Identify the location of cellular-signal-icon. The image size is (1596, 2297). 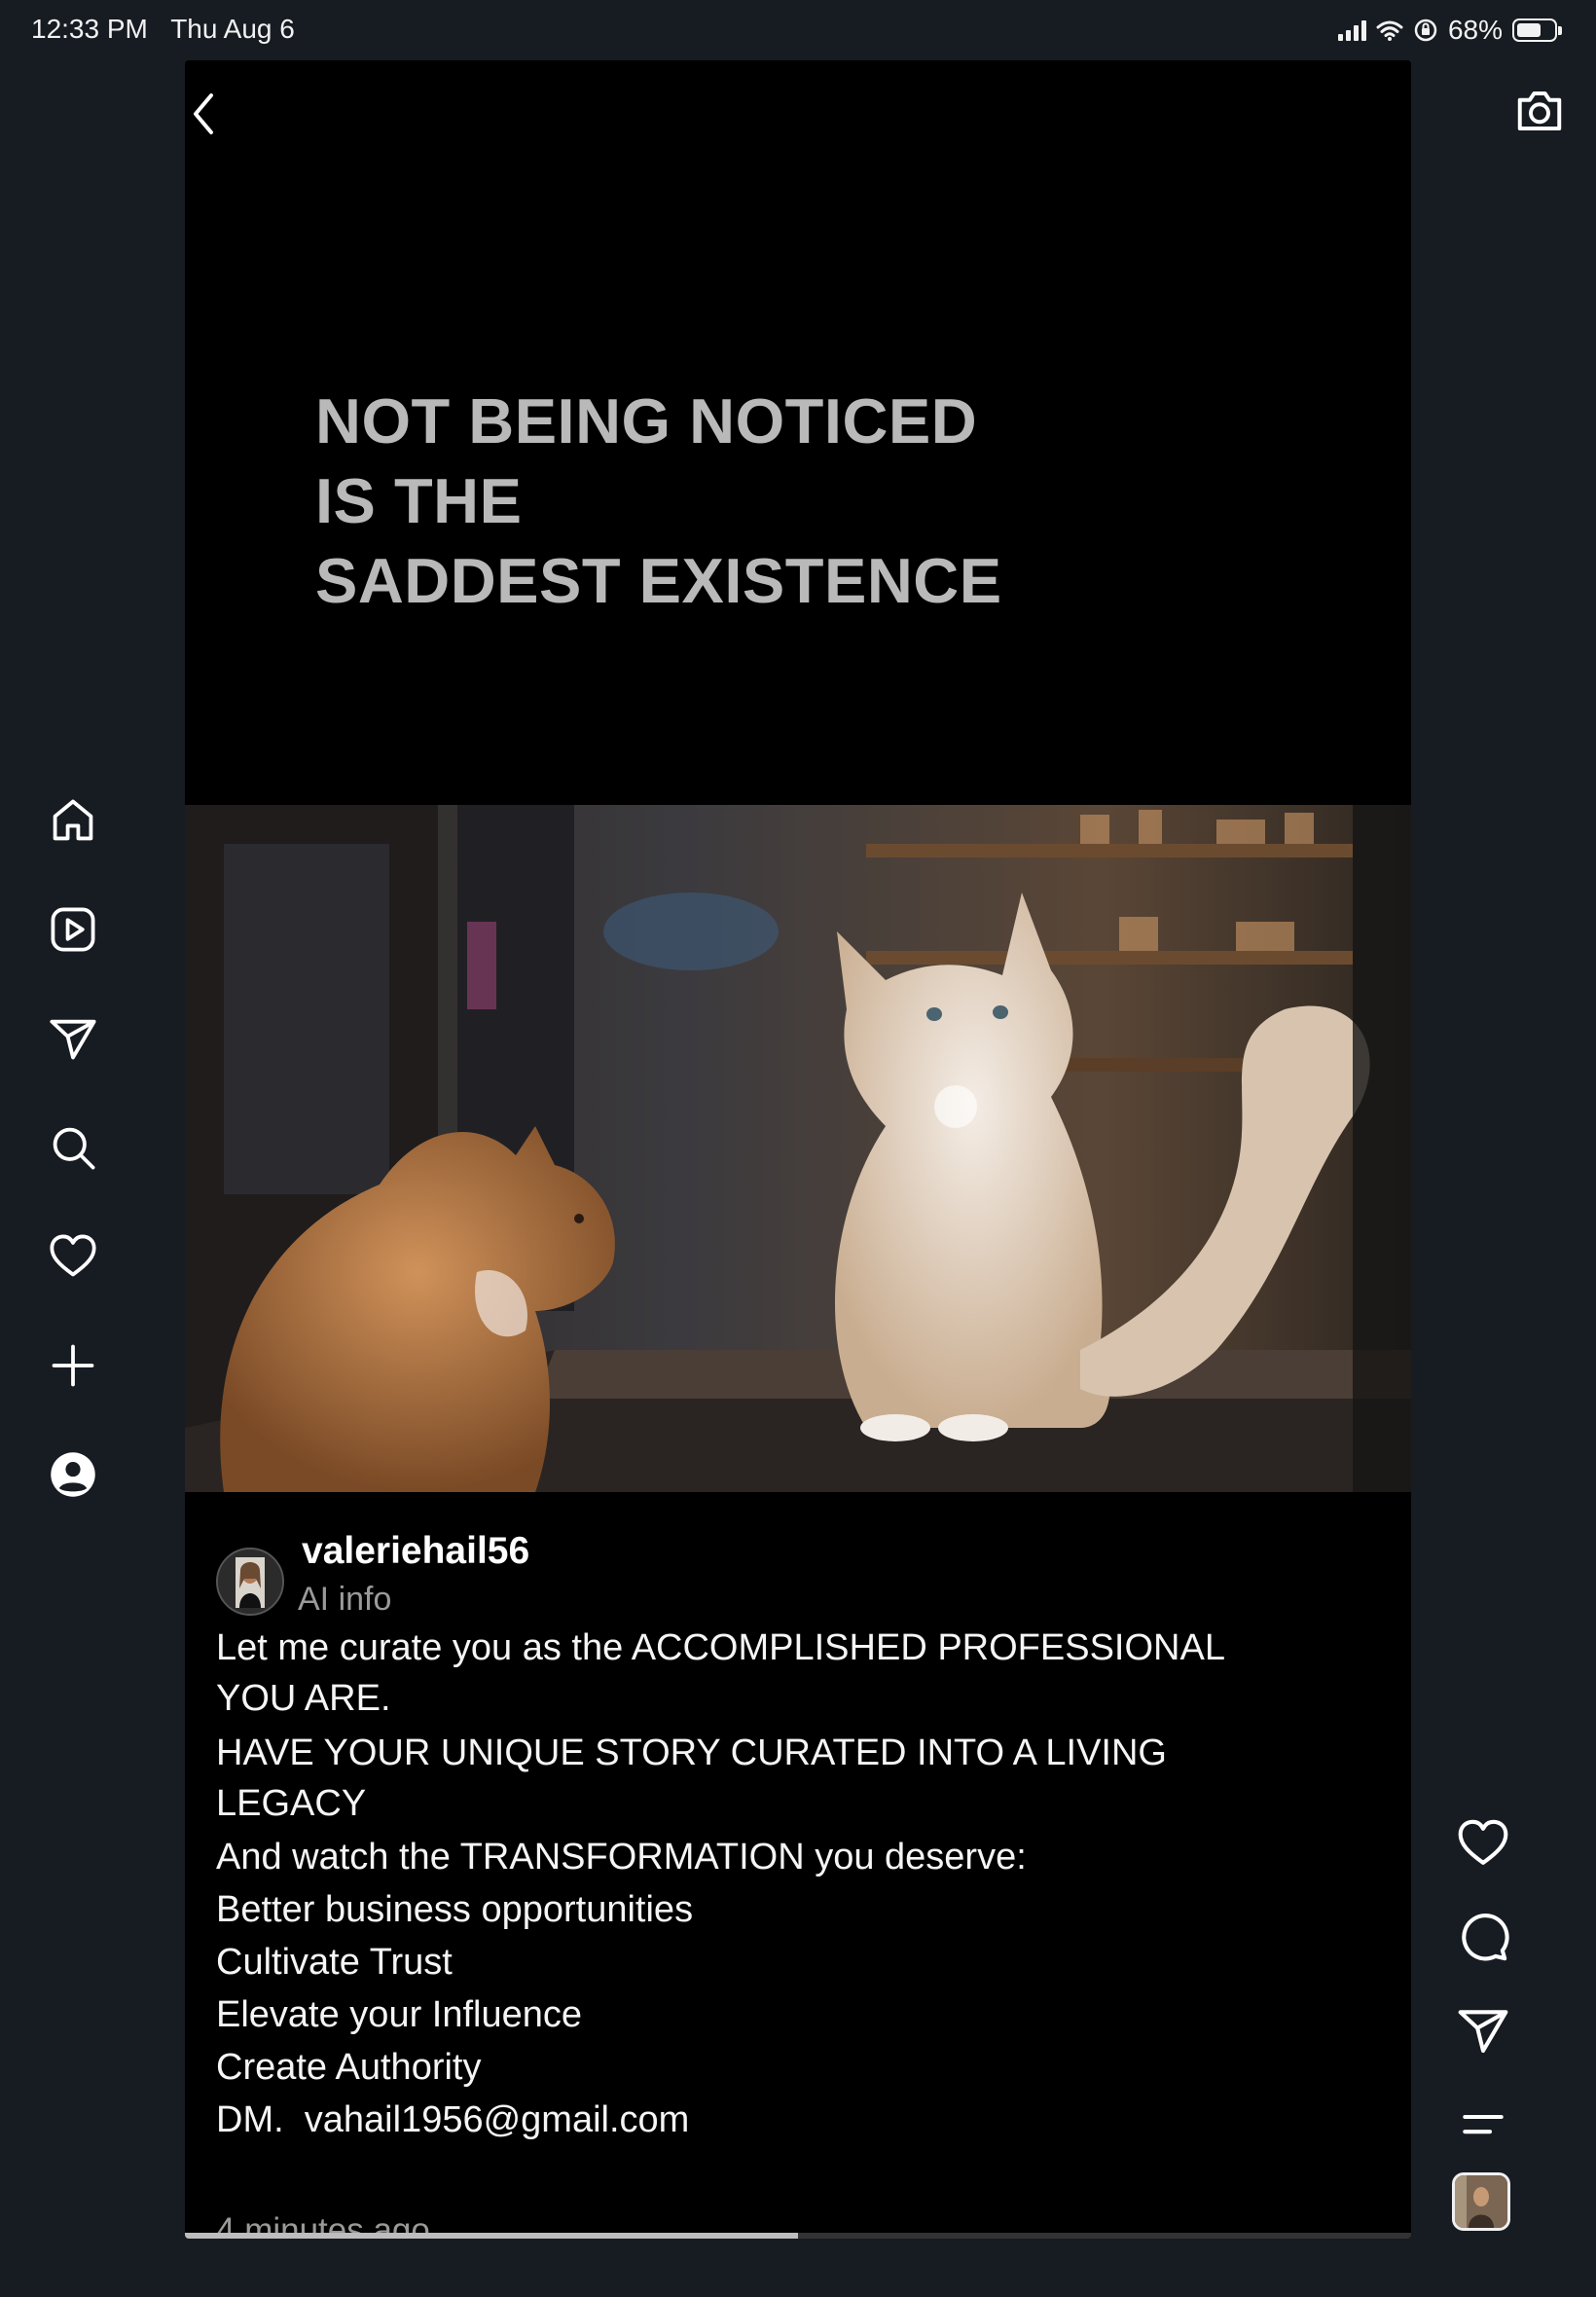
(1351, 30).